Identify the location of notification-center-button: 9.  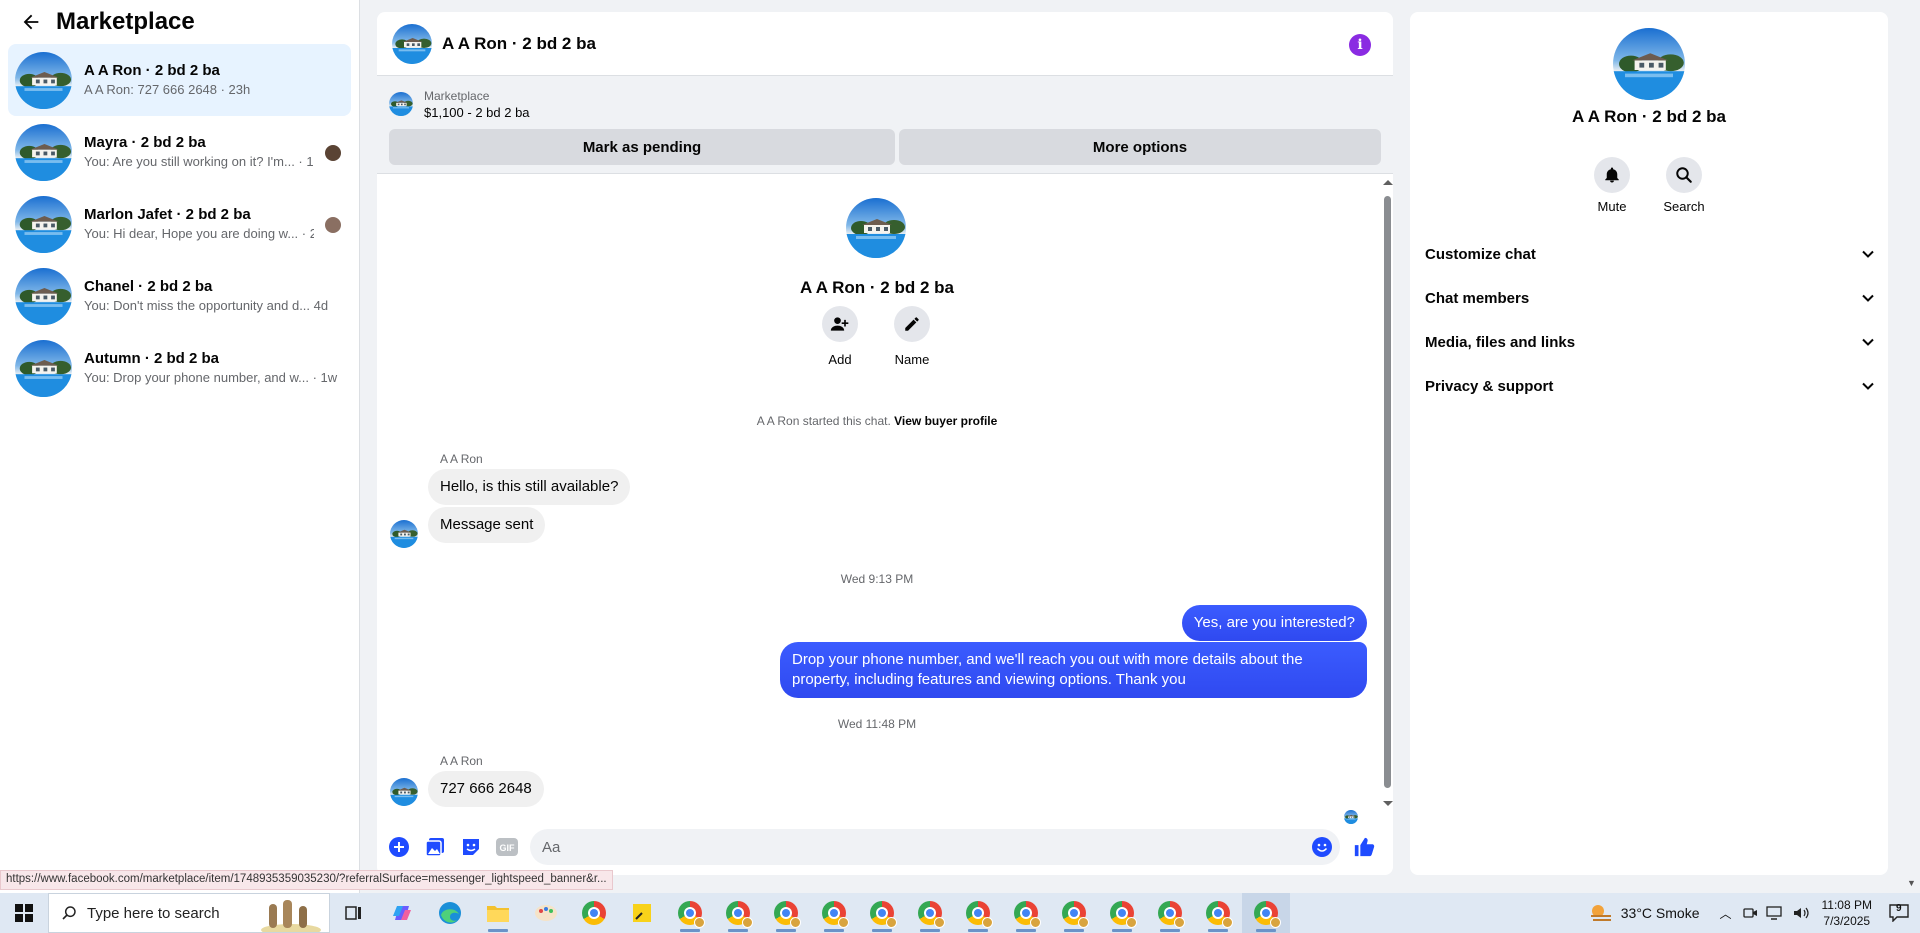
(1899, 913).